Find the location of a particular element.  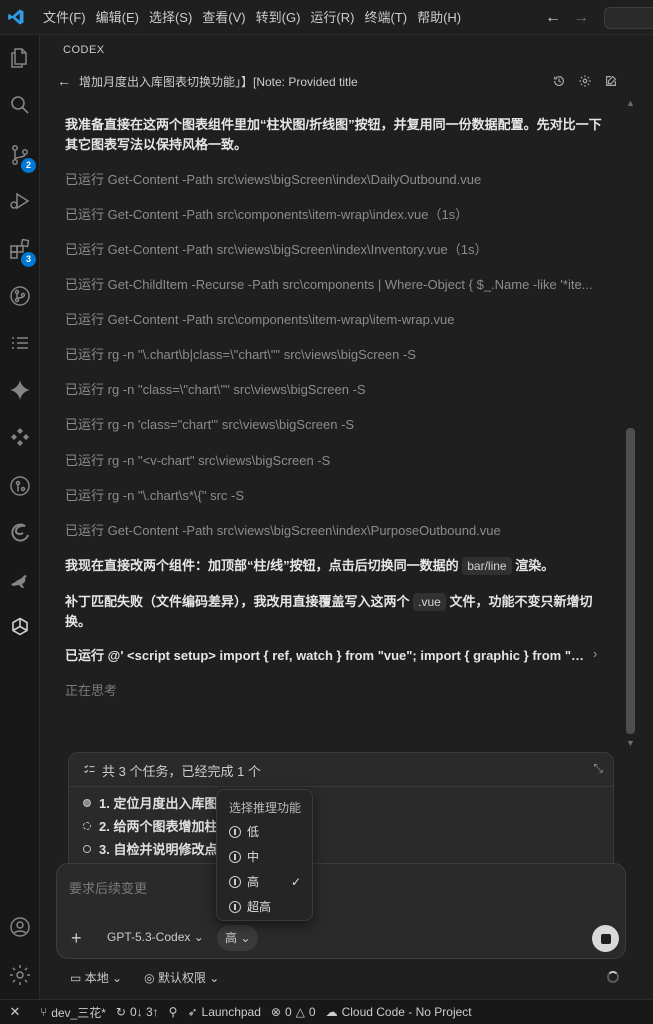

permission-label: 默认权限 is located at coordinates (181, 978).